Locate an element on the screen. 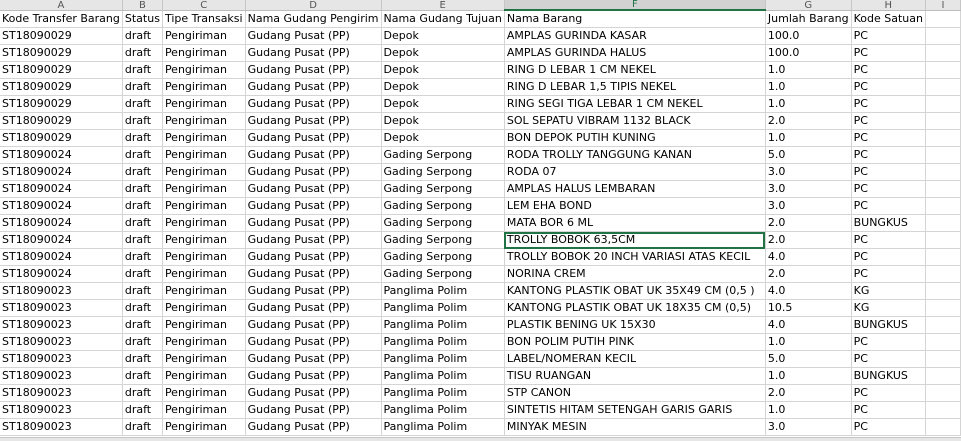 This screenshot has height=441, width=961. table-cell: ST18090024 is located at coordinates (61, 257).